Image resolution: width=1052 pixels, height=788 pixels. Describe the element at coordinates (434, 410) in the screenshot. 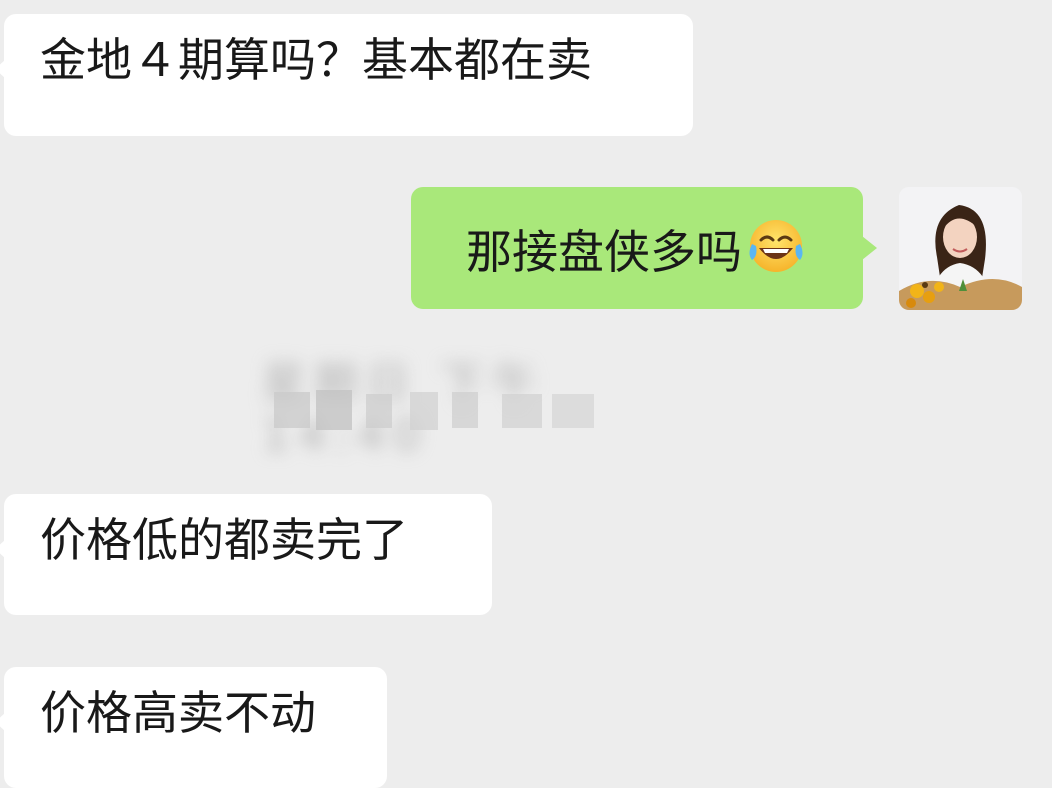

I see `timestamp-mosaic` at that location.